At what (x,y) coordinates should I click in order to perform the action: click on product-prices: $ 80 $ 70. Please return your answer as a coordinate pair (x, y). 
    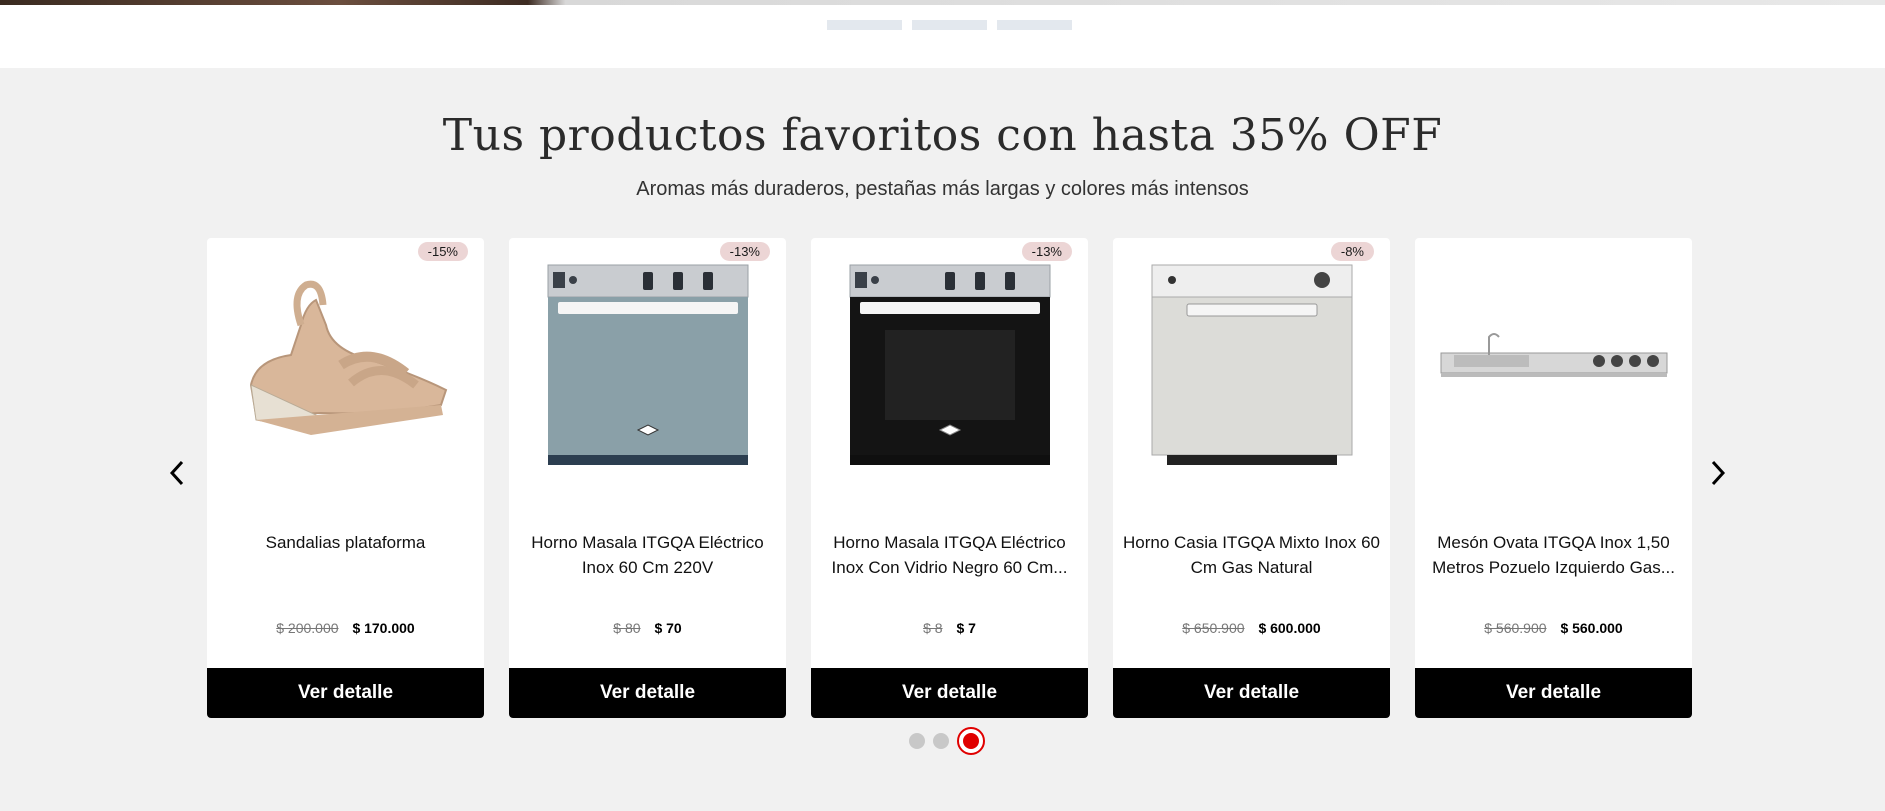
    Looking at the image, I should click on (647, 628).